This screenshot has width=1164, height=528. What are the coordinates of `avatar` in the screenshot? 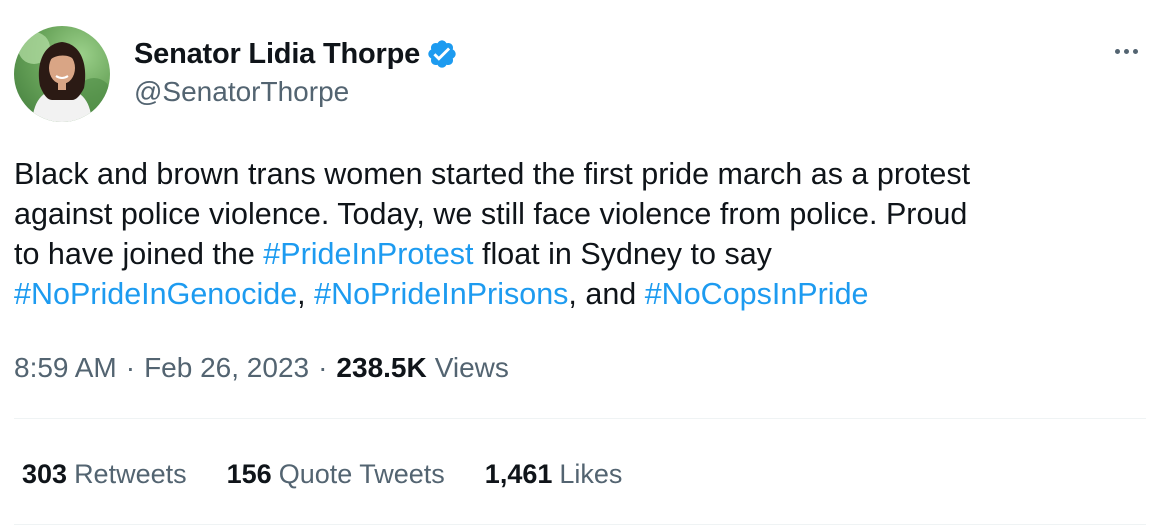 It's located at (62, 74).